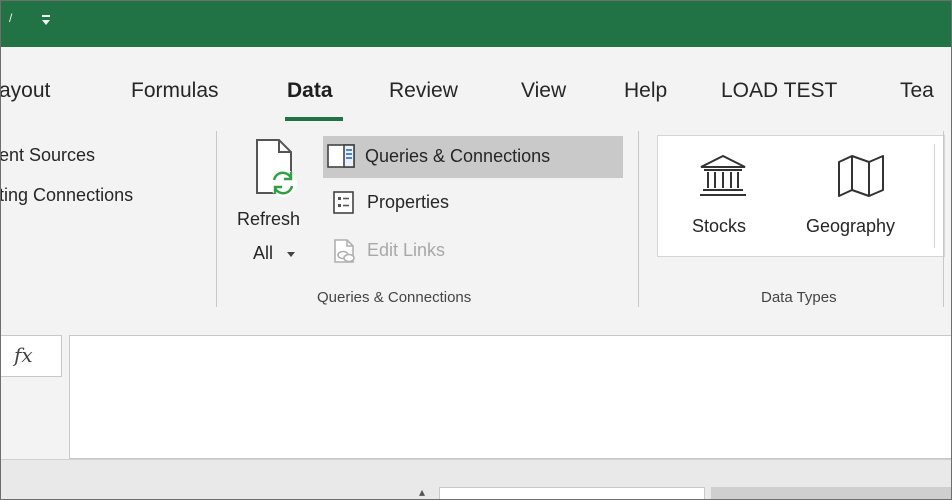  Describe the element at coordinates (723, 175) in the screenshot. I see `bank-building-icon` at that location.